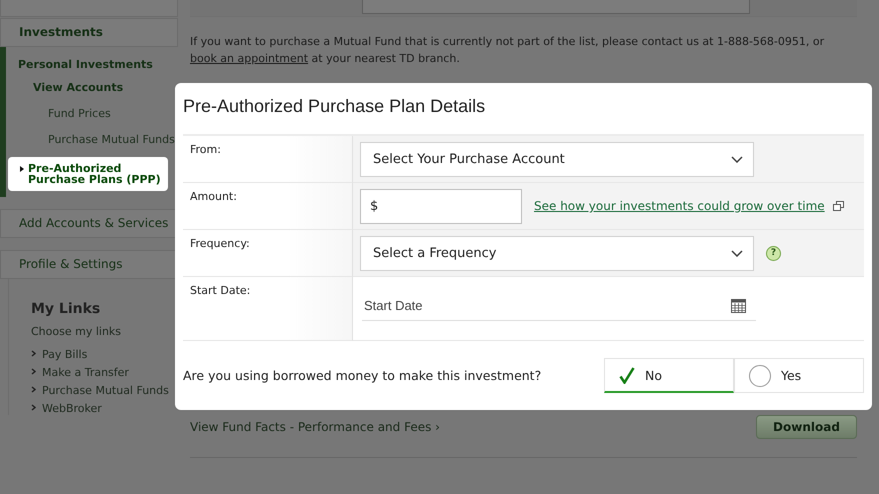 The width and height of the screenshot is (879, 494). I want to click on radio-icon, so click(760, 375).